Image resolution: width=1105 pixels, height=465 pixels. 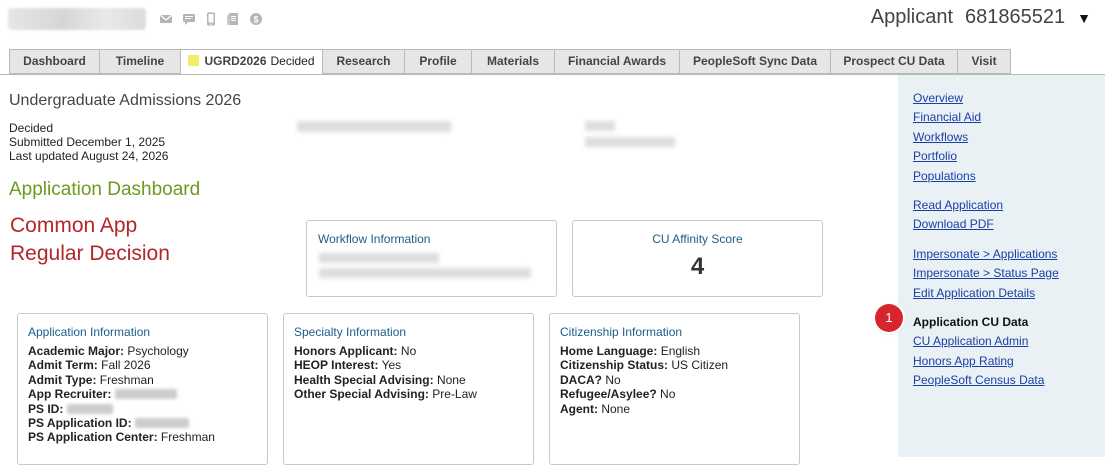 I want to click on document-icon, so click(x=233, y=19).